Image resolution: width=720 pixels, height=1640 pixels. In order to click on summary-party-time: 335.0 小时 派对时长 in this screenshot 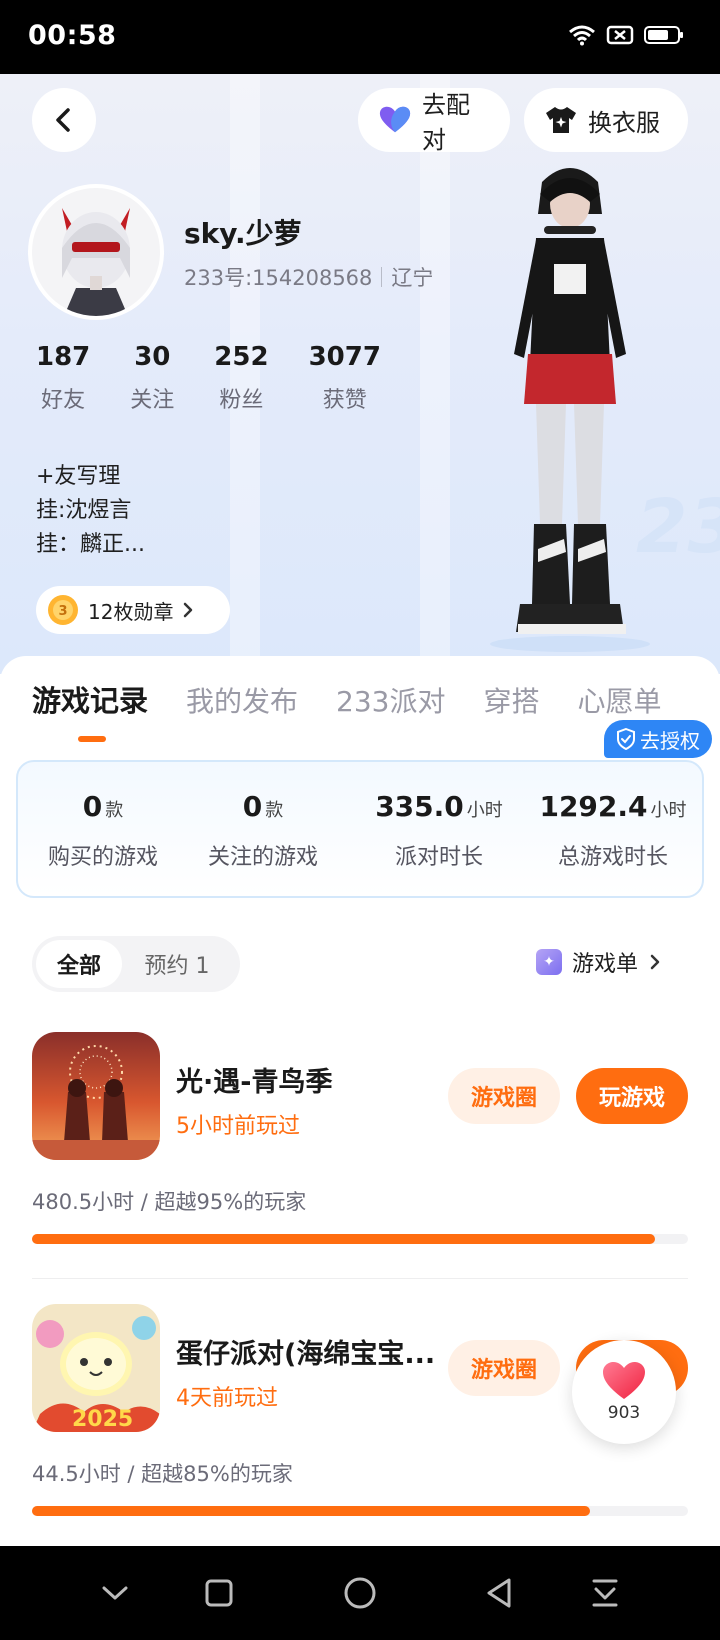, I will do `click(439, 830)`.